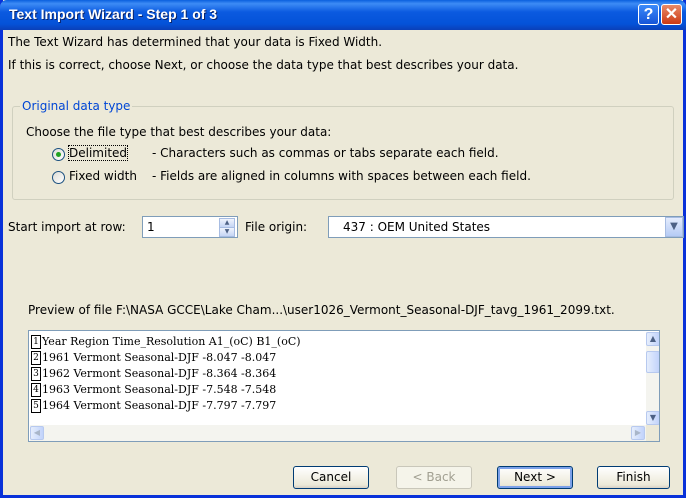  Describe the element at coordinates (159, 405) in the screenshot. I see `row-text: 1964 Vermont Seasonal-DJF -7.797 -7.797` at that location.